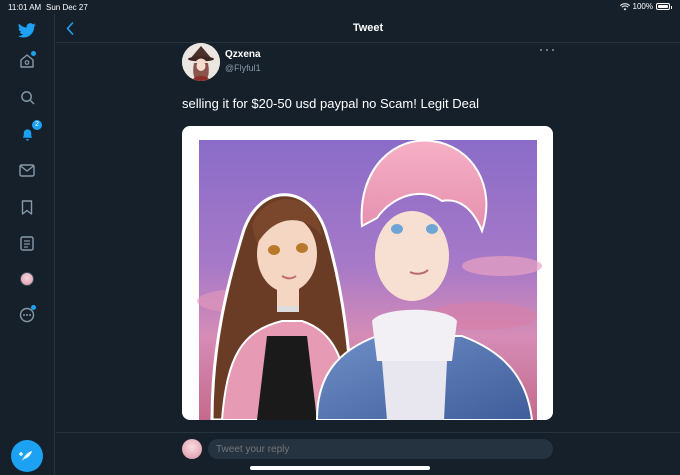  What do you see at coordinates (27, 30) in the screenshot?
I see `twitter-logo-icon` at bounding box center [27, 30].